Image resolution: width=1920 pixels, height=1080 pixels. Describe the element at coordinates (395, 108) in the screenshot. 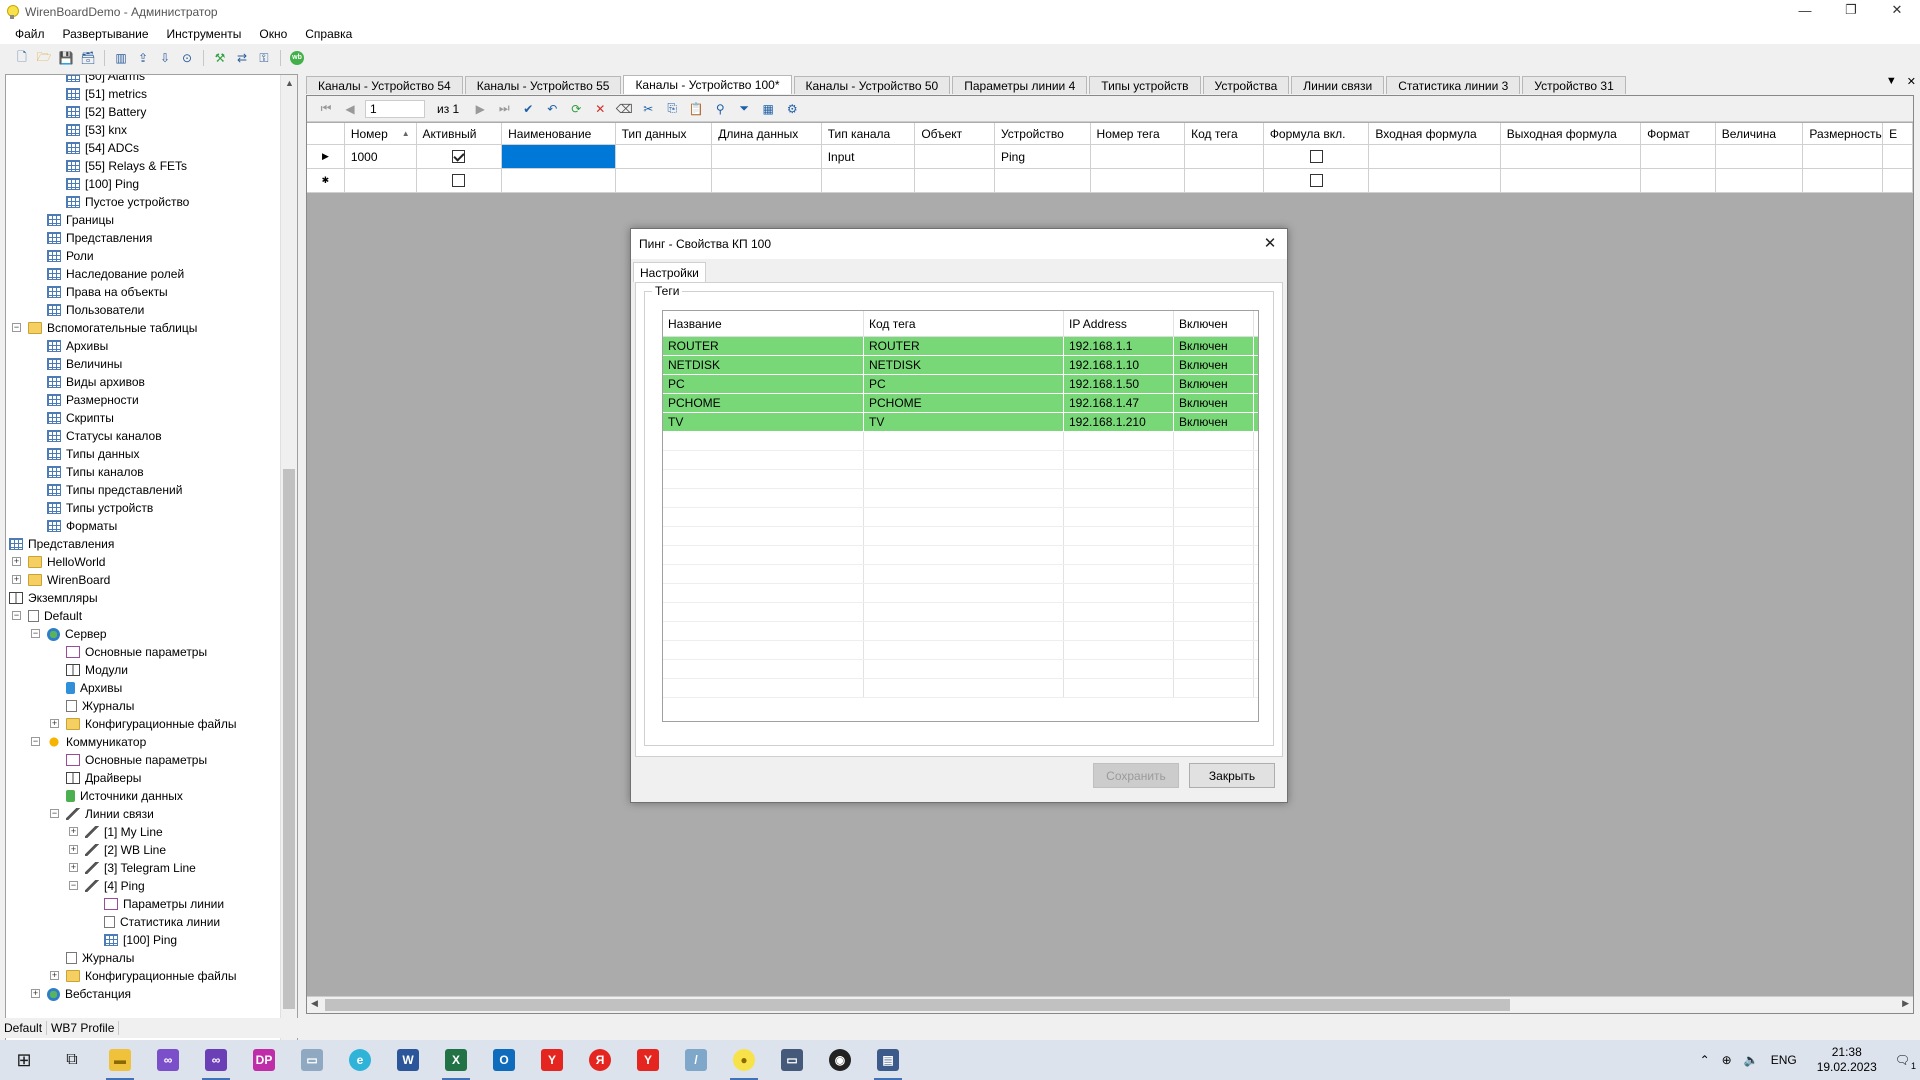

I see `record-position-input: 1` at that location.